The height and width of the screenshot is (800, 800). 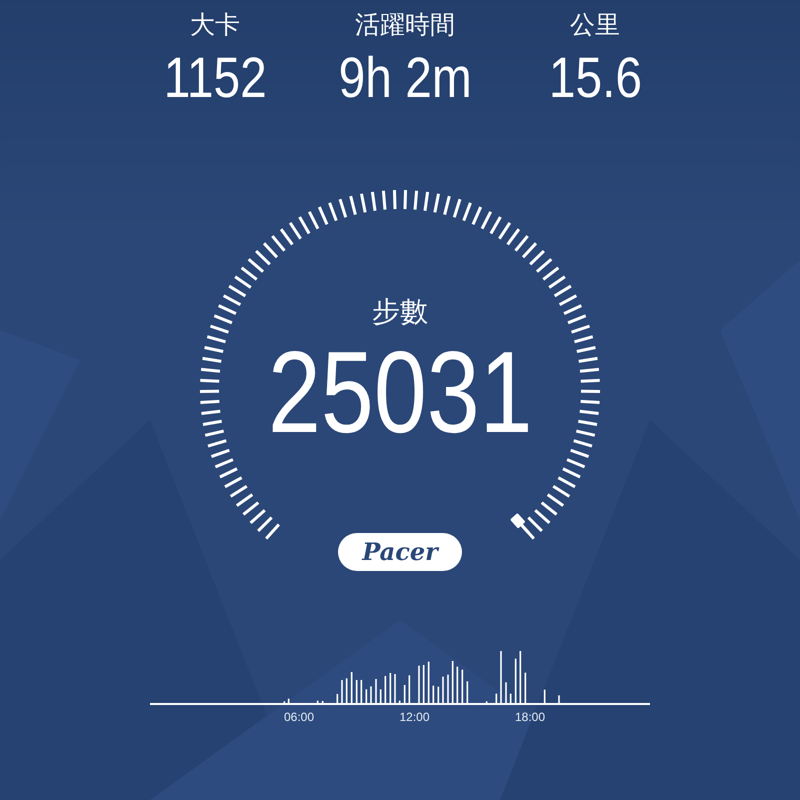 What do you see at coordinates (400, 552) in the screenshot?
I see `logo-badge: Pacer` at bounding box center [400, 552].